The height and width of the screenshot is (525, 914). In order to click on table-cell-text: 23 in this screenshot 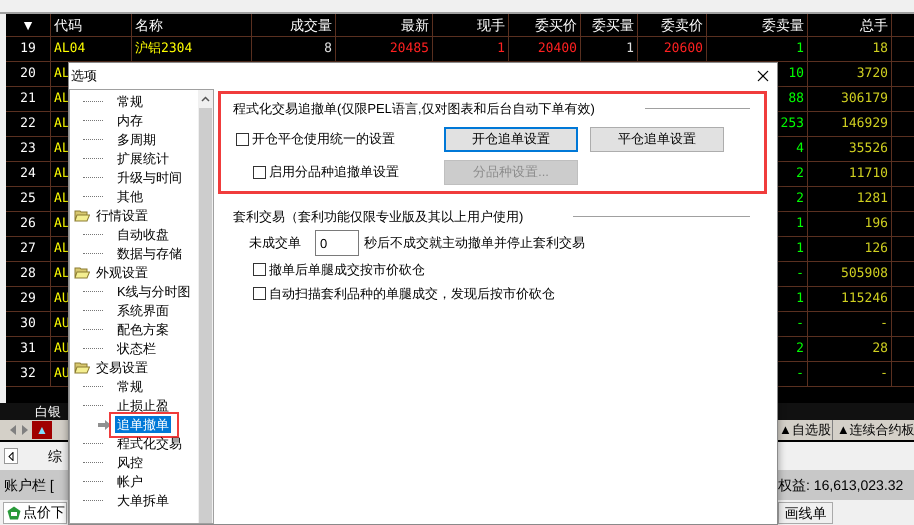, I will do `click(28, 149)`.